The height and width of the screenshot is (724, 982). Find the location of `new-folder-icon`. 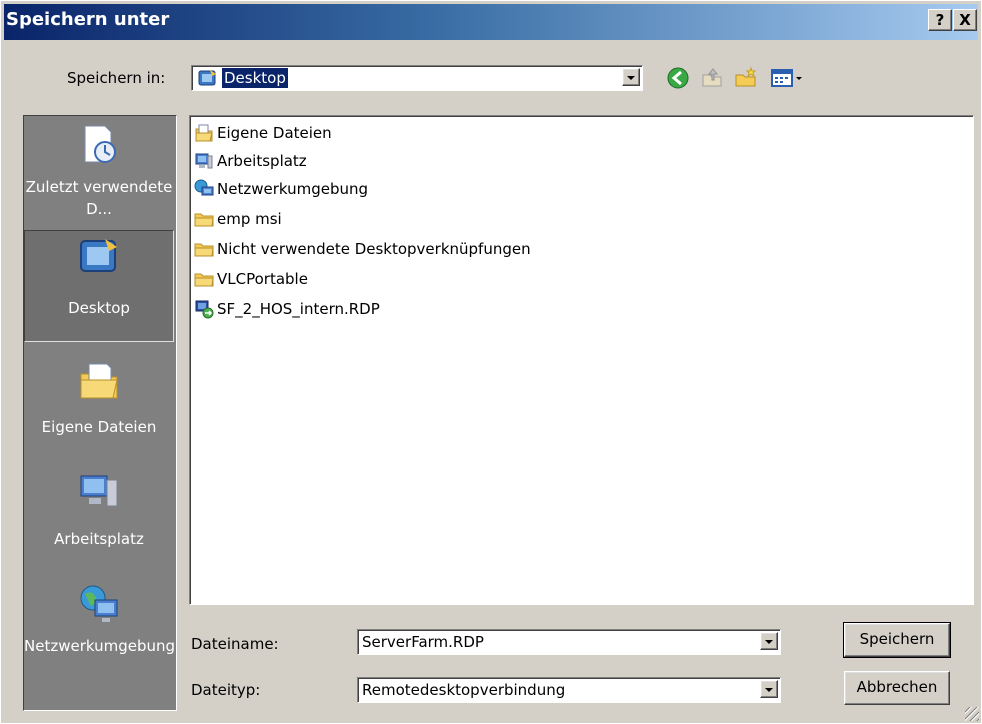

new-folder-icon is located at coordinates (746, 78).